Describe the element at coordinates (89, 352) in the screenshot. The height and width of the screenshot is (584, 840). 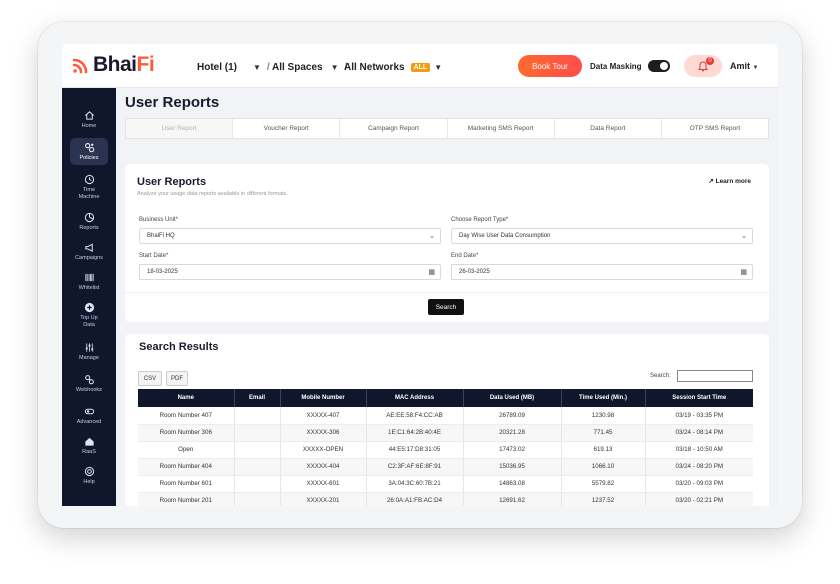
I see `sidebar-item-manage: Manage` at that location.